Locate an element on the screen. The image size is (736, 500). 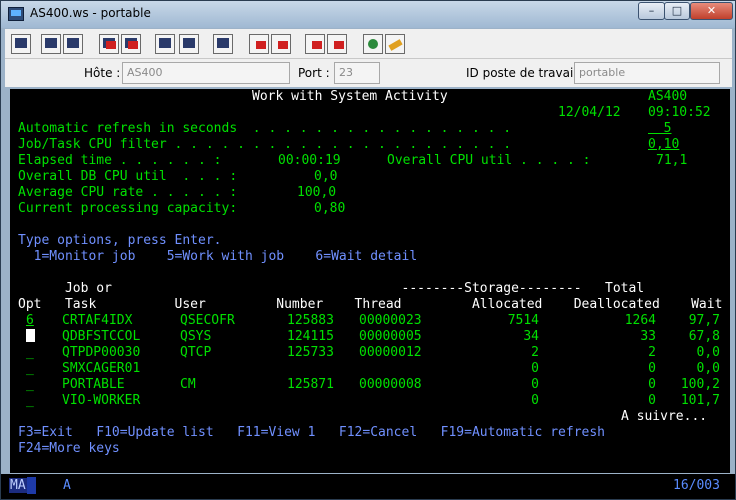
allocated-cell: 34 is located at coordinates (531, 336).